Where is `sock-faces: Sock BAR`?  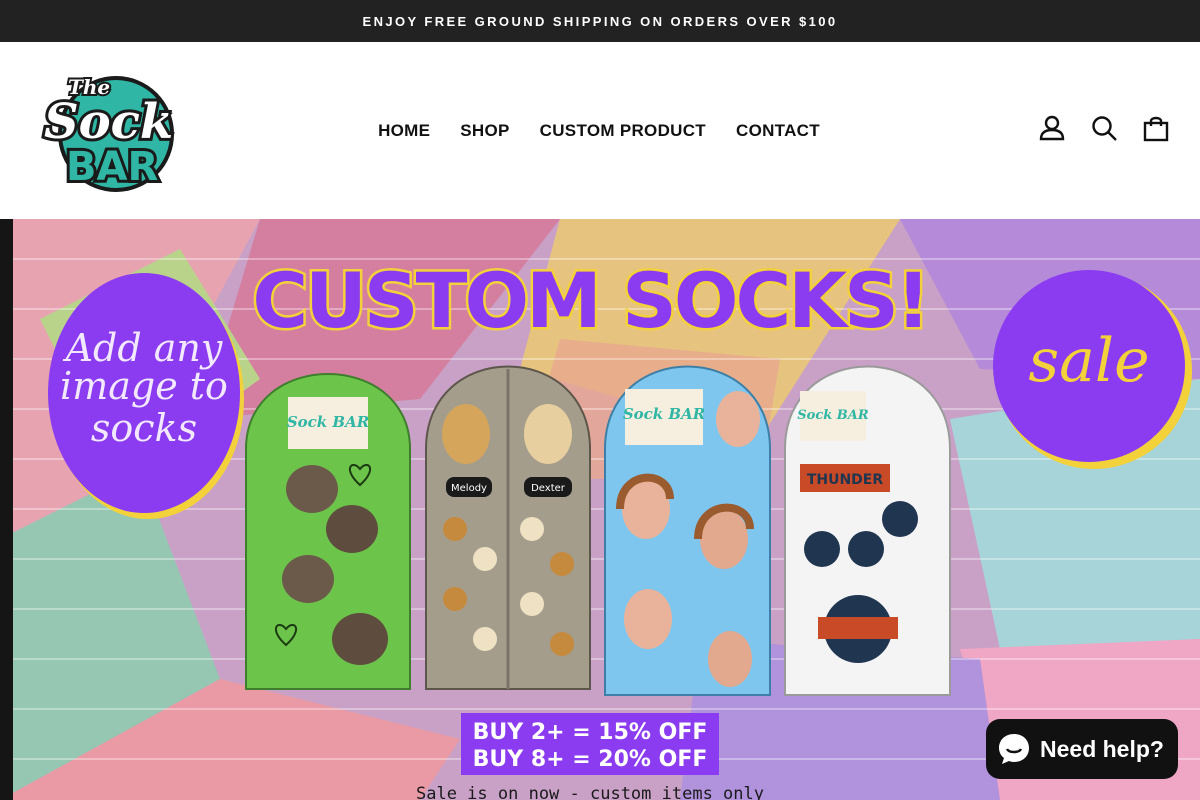
sock-faces: Sock BAR is located at coordinates (687, 530).